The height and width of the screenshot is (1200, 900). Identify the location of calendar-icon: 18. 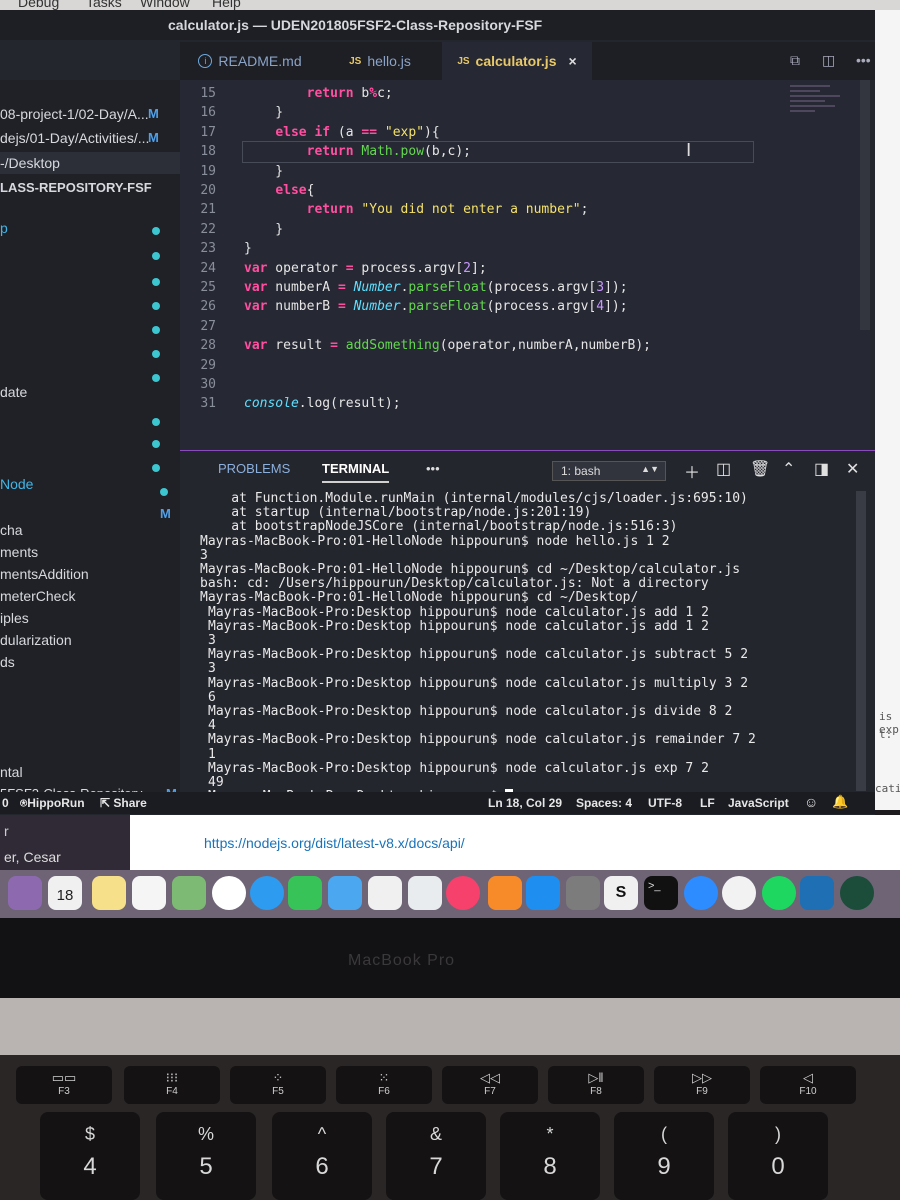
(65, 893).